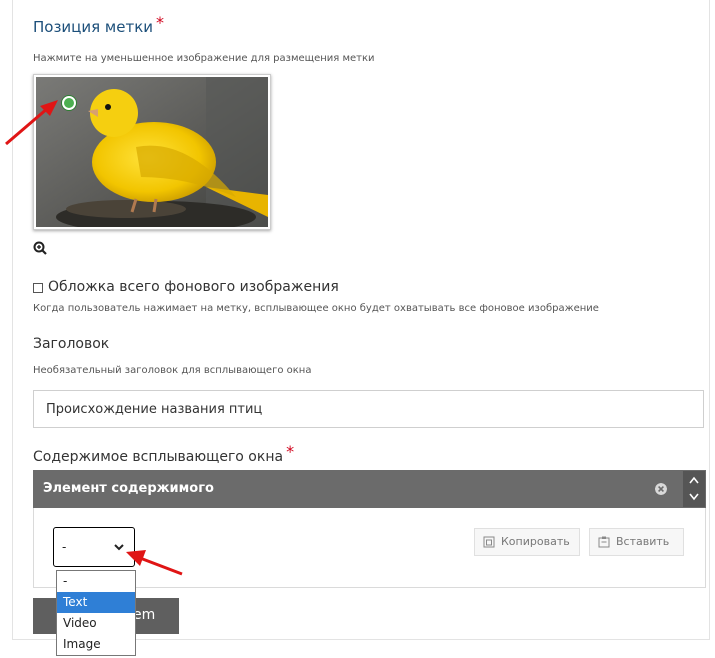 This screenshot has height=658, width=715. I want to click on header-field-label: Заголовок, so click(71, 344).